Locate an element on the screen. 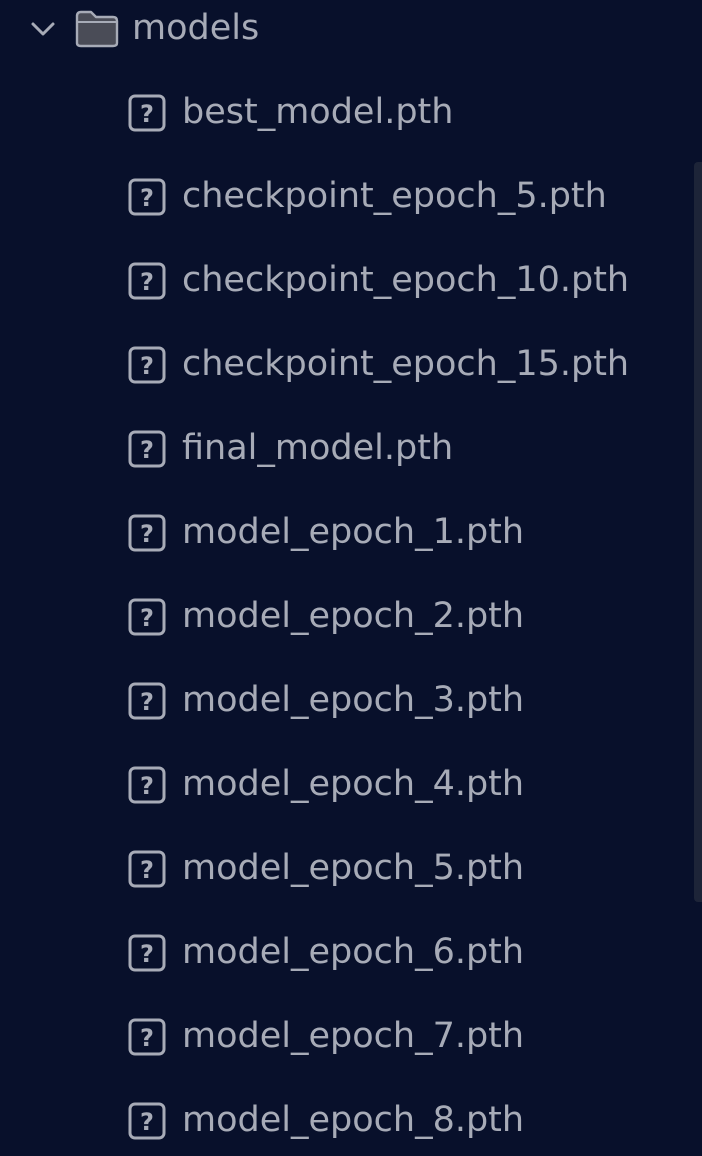 The height and width of the screenshot is (1156, 702). file-item: ? model_epoch_7.pth is located at coordinates (347, 1036).